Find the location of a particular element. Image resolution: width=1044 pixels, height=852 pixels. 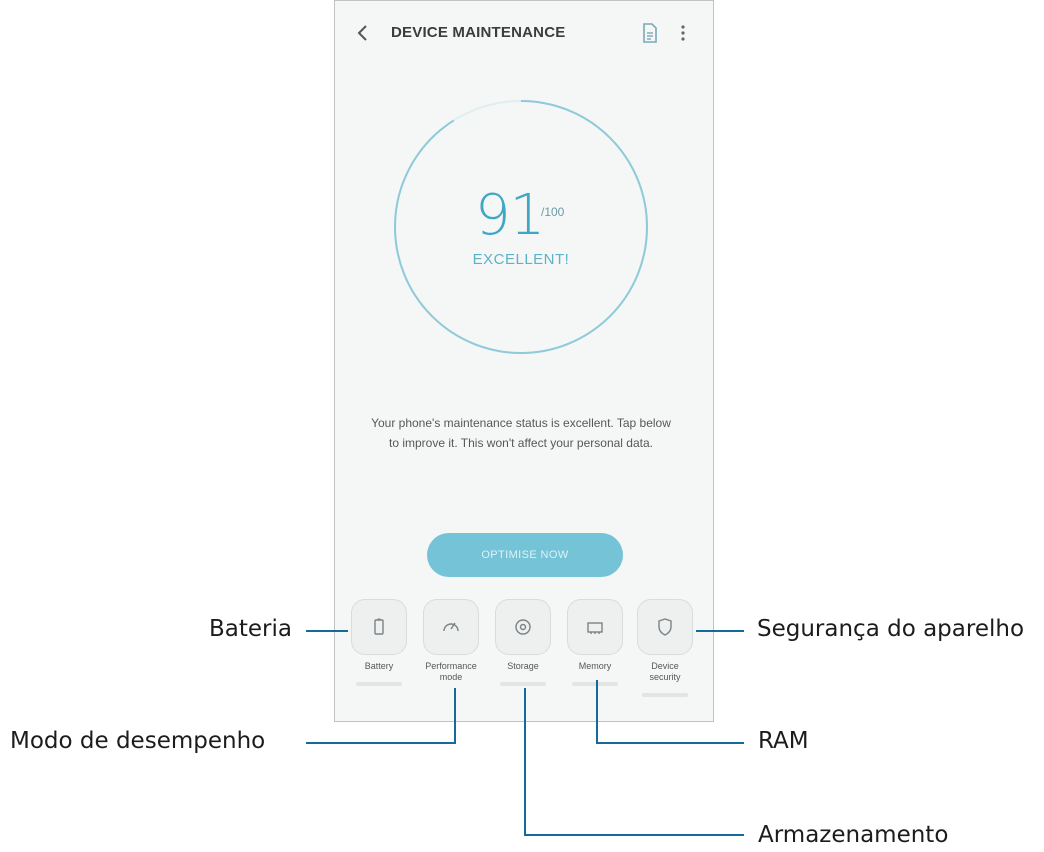

score-status: EXCELLENT! is located at coordinates (521, 259).